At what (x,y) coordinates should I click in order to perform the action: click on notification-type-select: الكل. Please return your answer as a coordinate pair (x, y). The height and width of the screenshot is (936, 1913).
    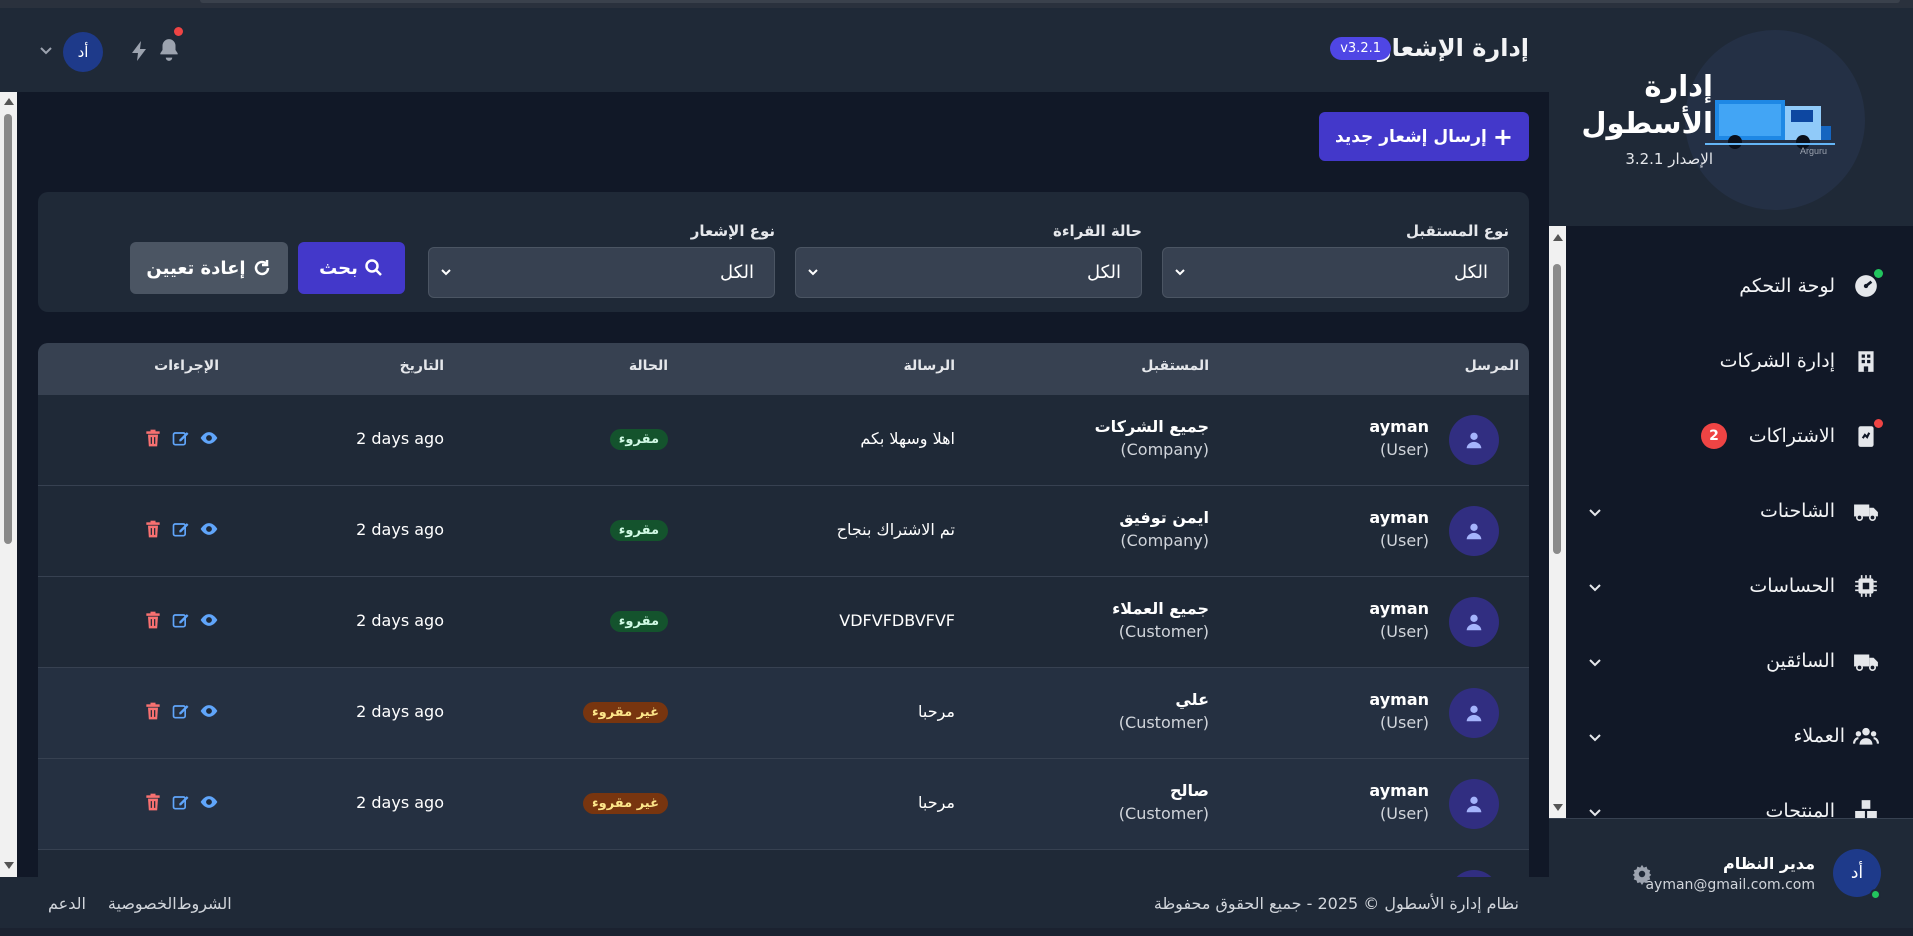
    Looking at the image, I should click on (601, 272).